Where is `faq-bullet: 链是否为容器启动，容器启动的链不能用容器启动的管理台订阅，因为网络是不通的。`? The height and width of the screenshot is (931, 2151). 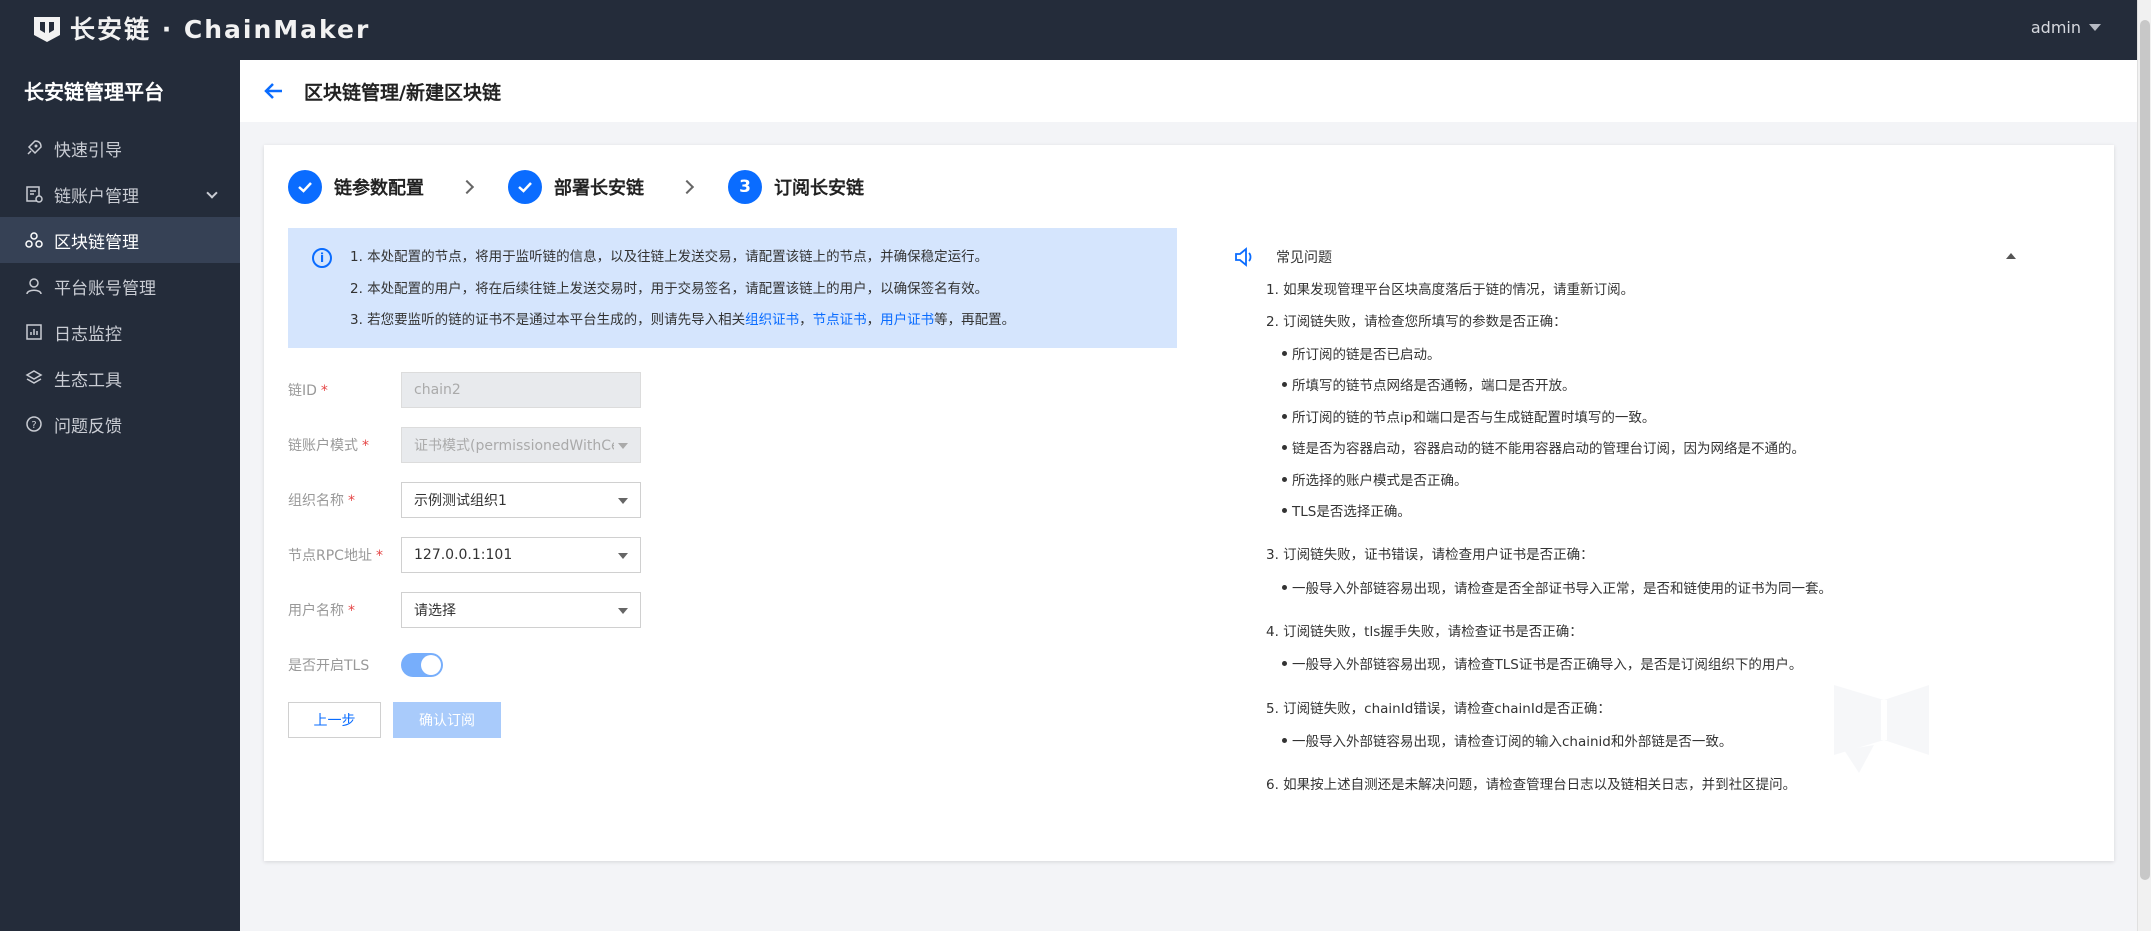 faq-bullet: 链是否为容器启动，容器启动的链不能用容器启动的管理台订阅，因为网络是不通的。 is located at coordinates (1543, 447).